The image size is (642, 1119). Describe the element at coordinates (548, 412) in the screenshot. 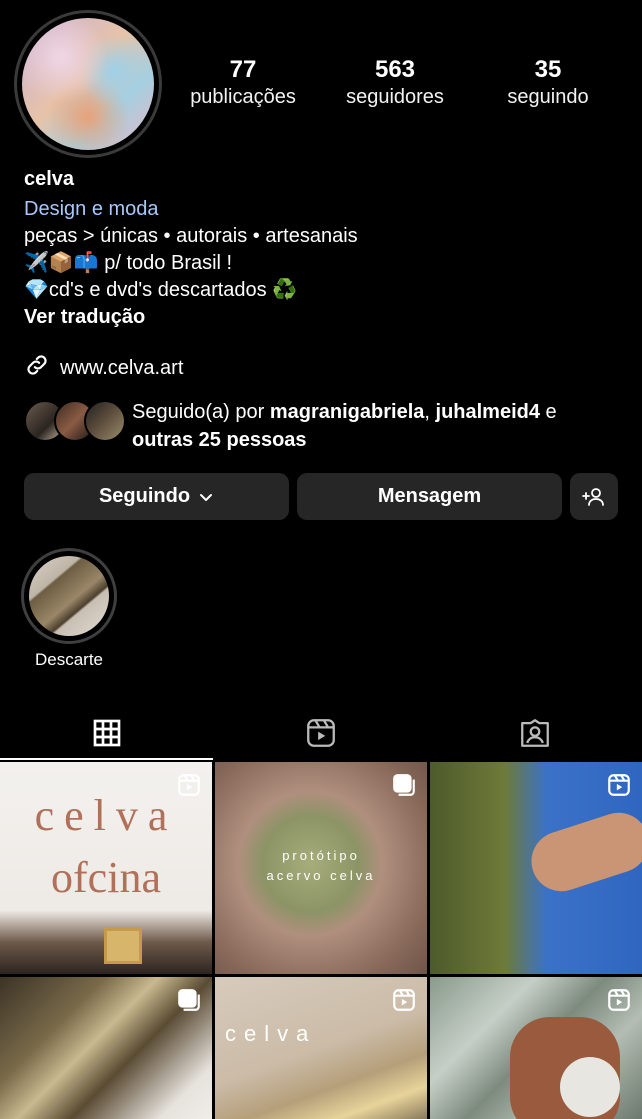

I see `followed-joiner: e` at that location.